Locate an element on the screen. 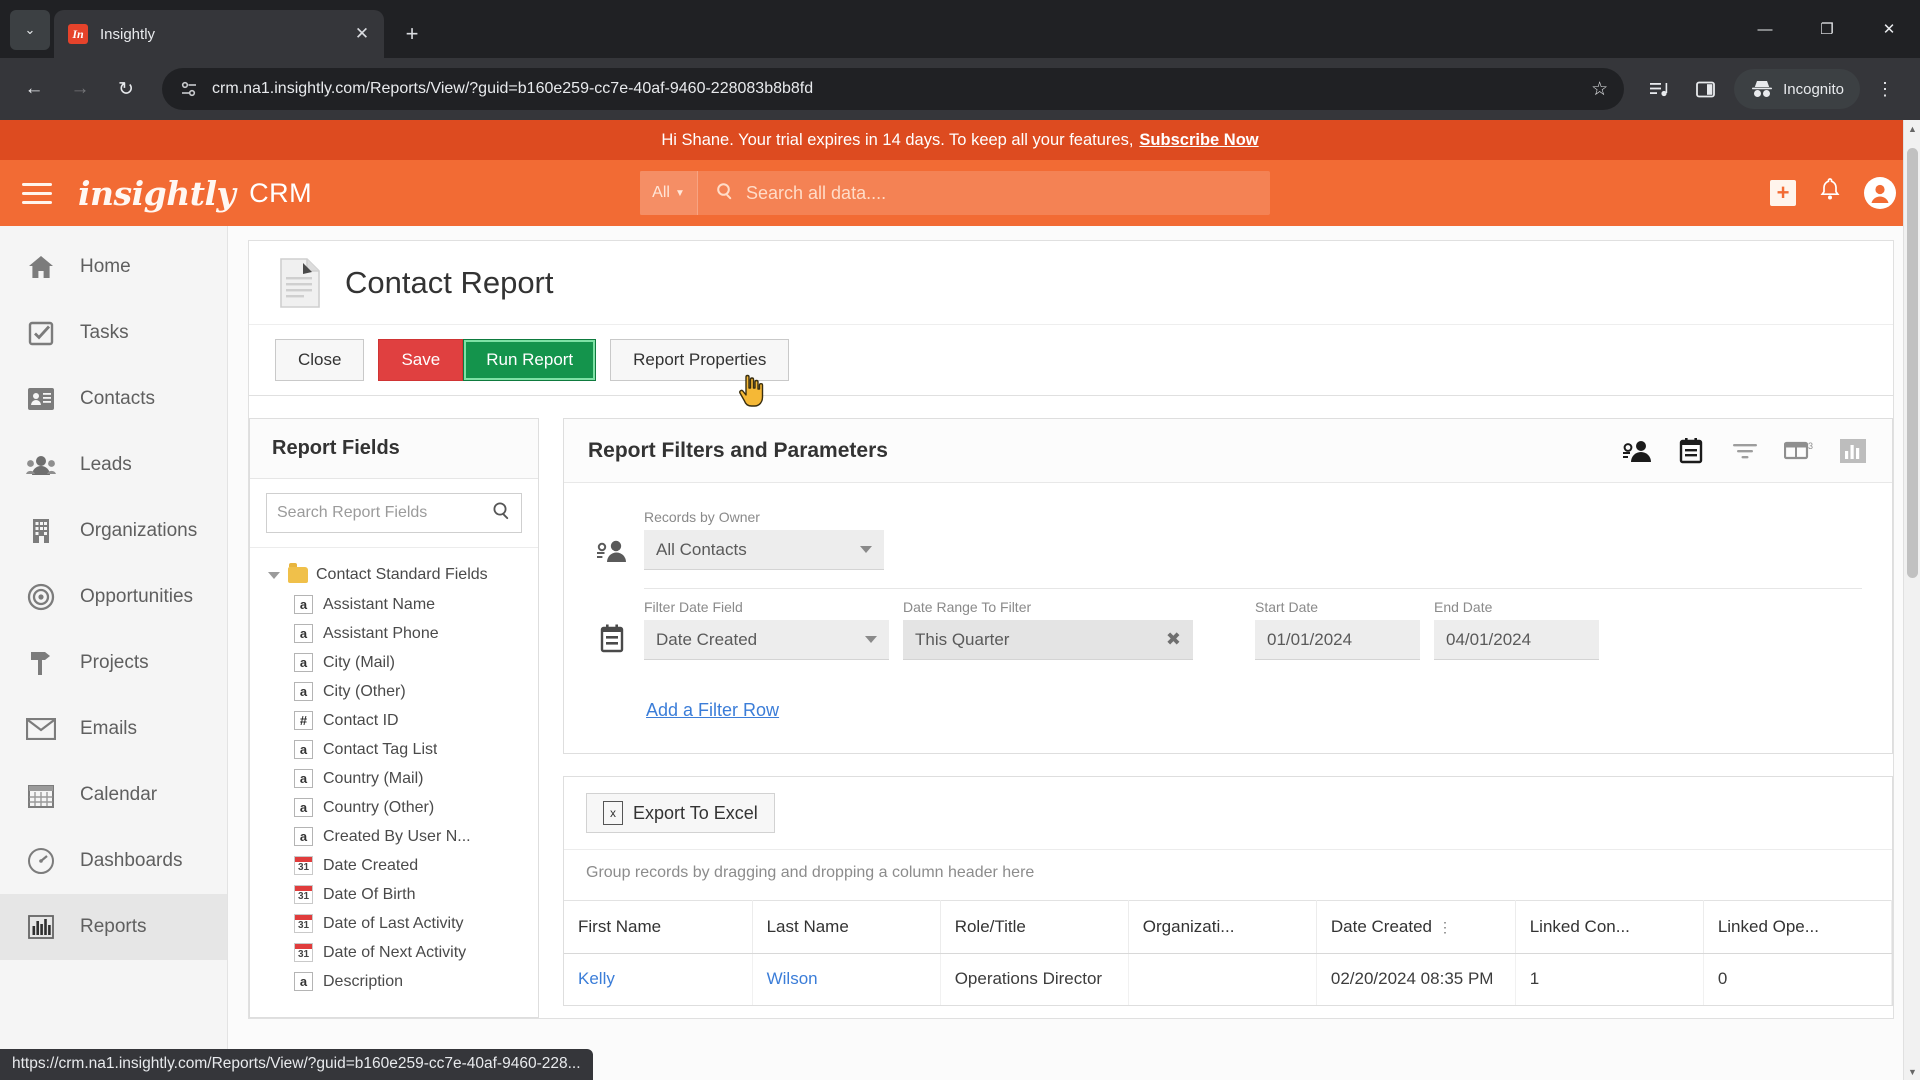  filter-icon is located at coordinates (1745, 451).